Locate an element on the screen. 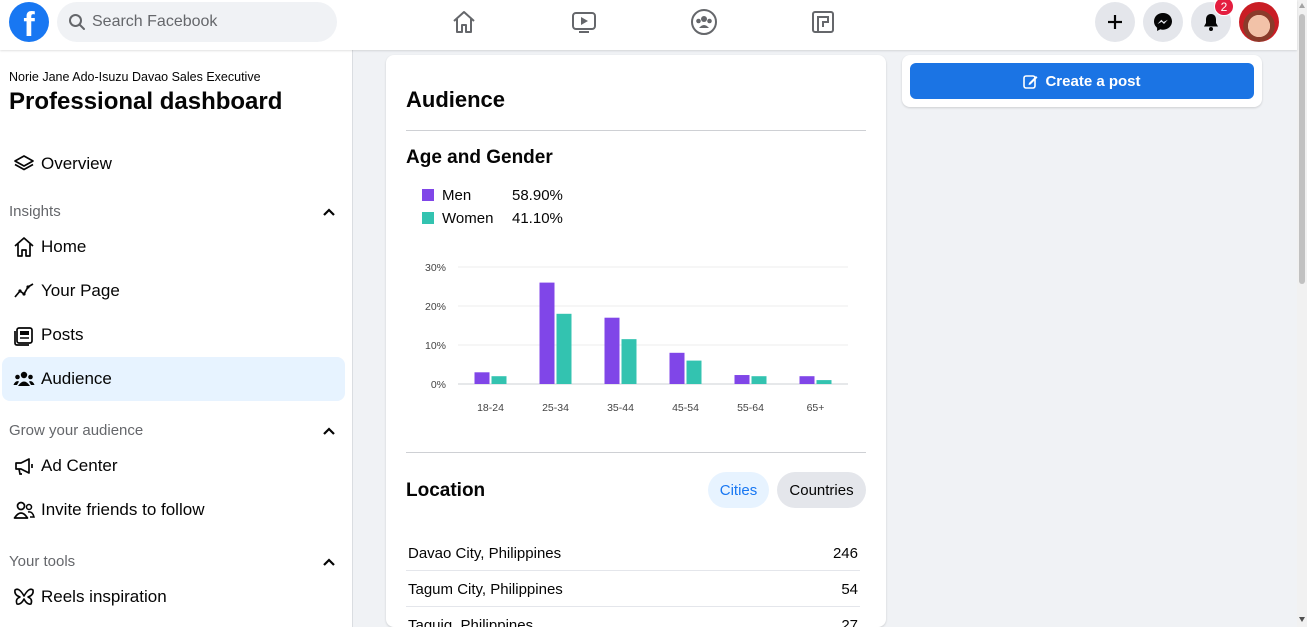  location-city: Tagum City, Philippines is located at coordinates (485, 589).